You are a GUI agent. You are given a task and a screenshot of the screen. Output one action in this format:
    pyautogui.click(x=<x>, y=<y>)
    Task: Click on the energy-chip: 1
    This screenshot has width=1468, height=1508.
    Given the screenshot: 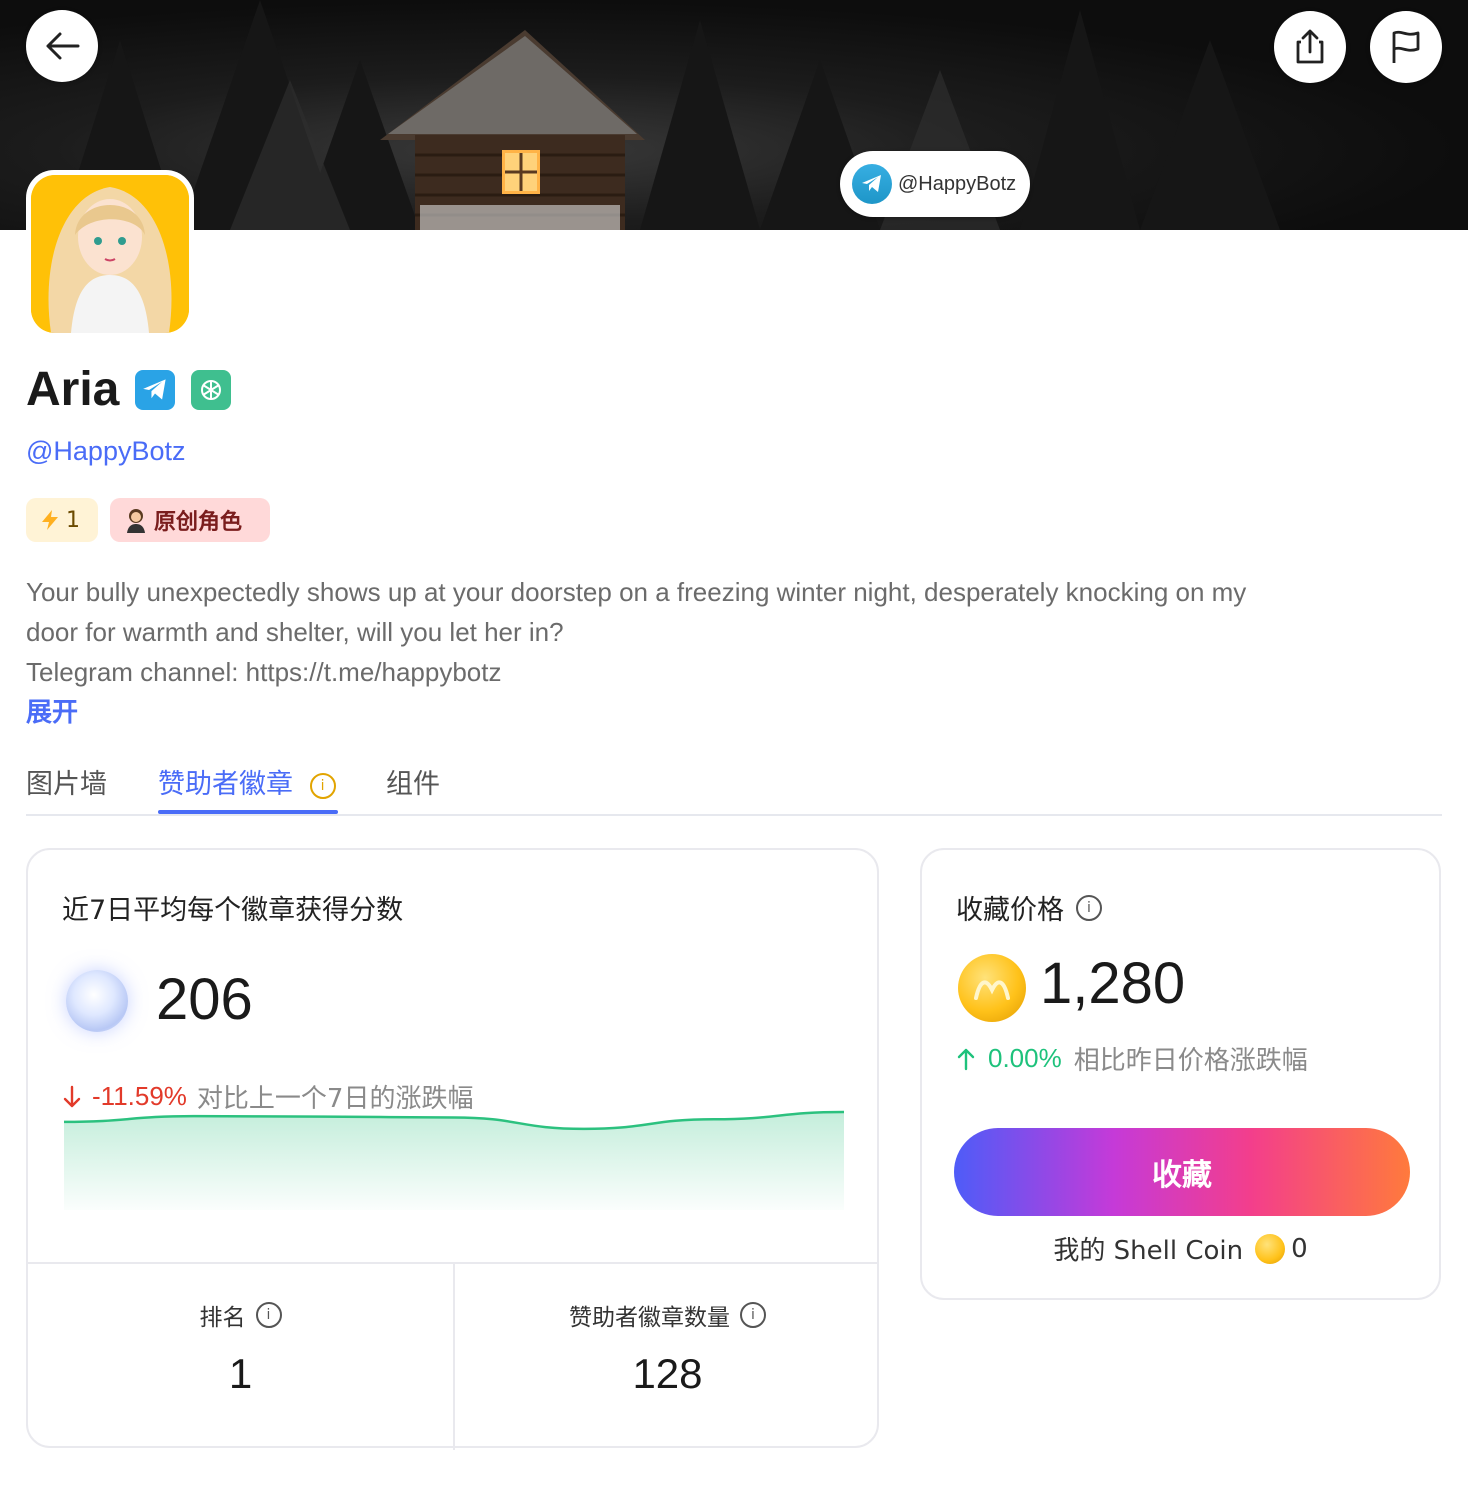 What is the action you would take?
    pyautogui.click(x=62, y=520)
    